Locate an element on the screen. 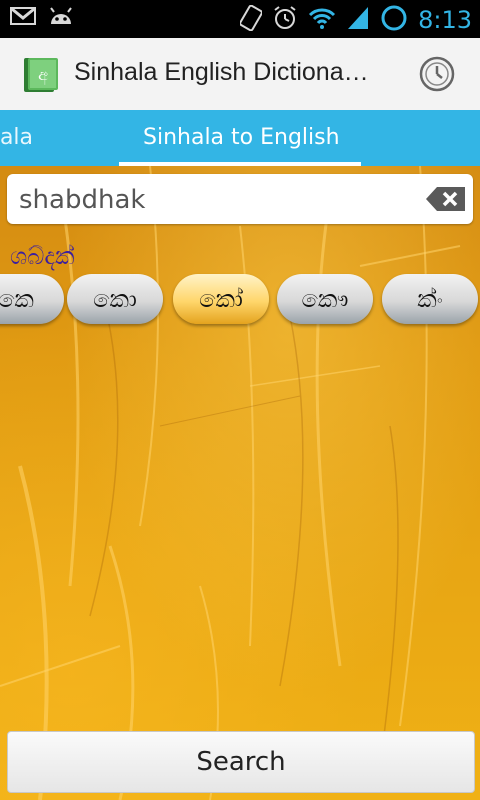  wifi-icon is located at coordinates (322, 20).